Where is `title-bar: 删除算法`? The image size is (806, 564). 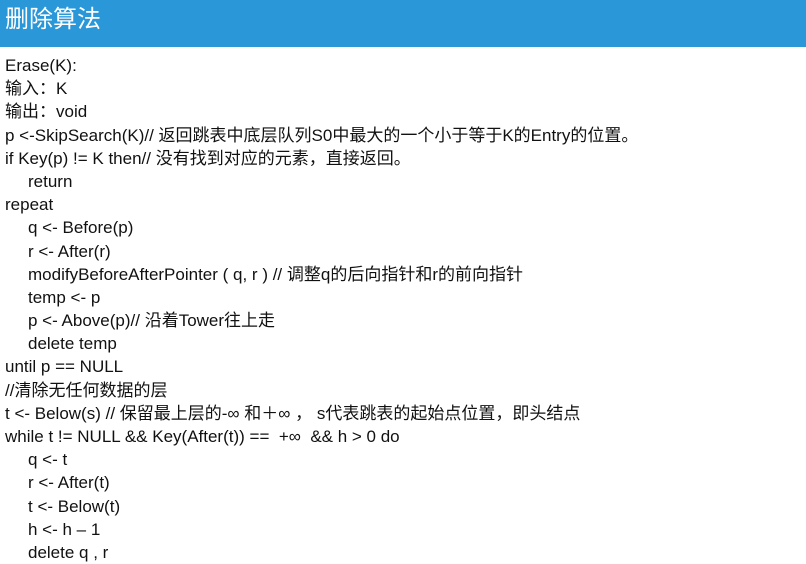 title-bar: 删除算法 is located at coordinates (403, 23).